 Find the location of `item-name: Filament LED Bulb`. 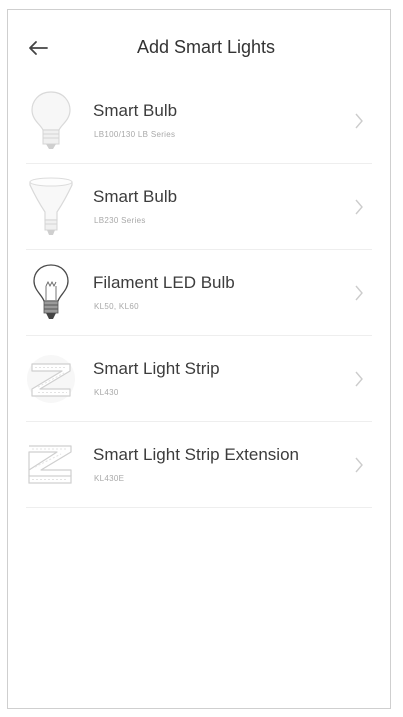

item-name: Filament LED Bulb is located at coordinates (164, 282).